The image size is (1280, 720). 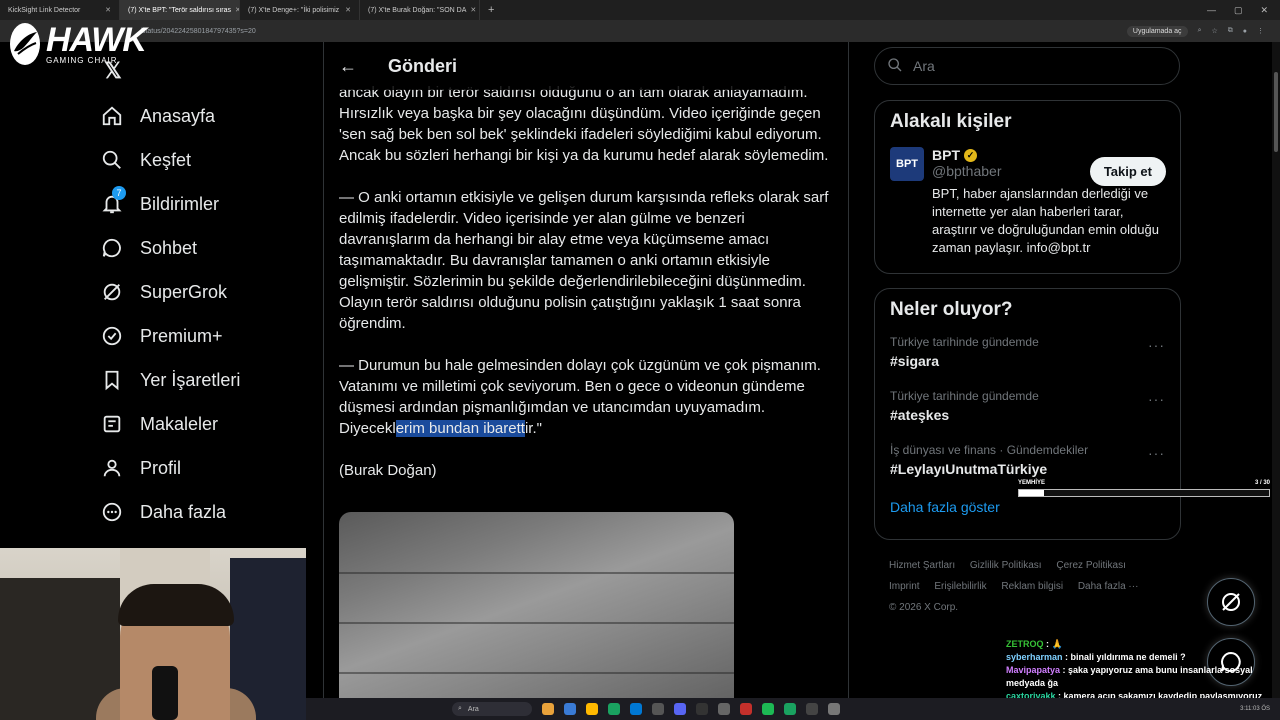 I want to click on search-input: Ara, so click(x=1027, y=66).